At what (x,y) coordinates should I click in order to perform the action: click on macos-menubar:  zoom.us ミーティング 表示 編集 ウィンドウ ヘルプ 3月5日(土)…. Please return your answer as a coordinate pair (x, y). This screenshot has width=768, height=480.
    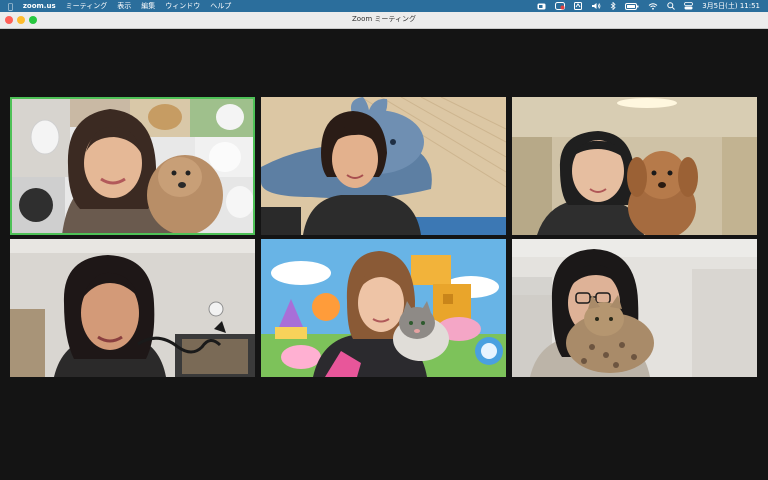
    Looking at the image, I should click on (384, 6).